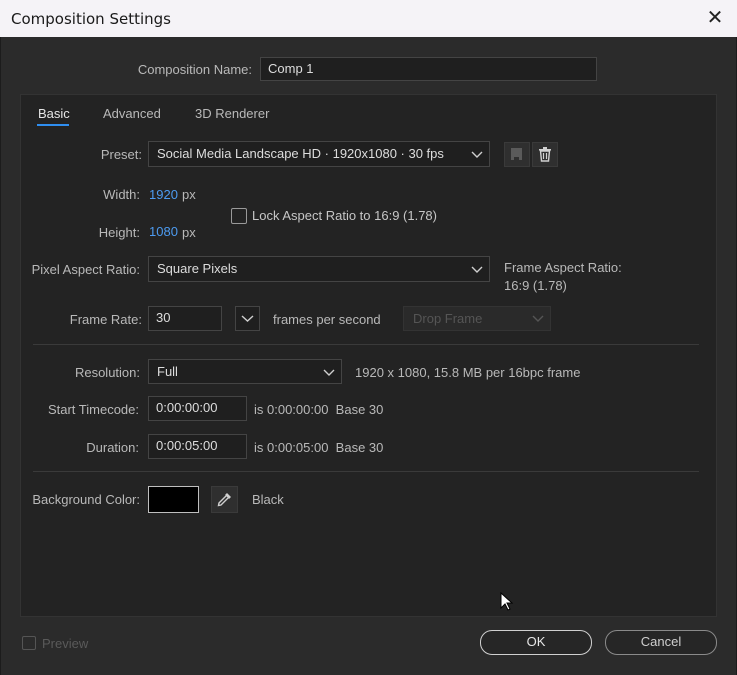 The height and width of the screenshot is (675, 737). I want to click on close-icon: ✕, so click(715, 18).